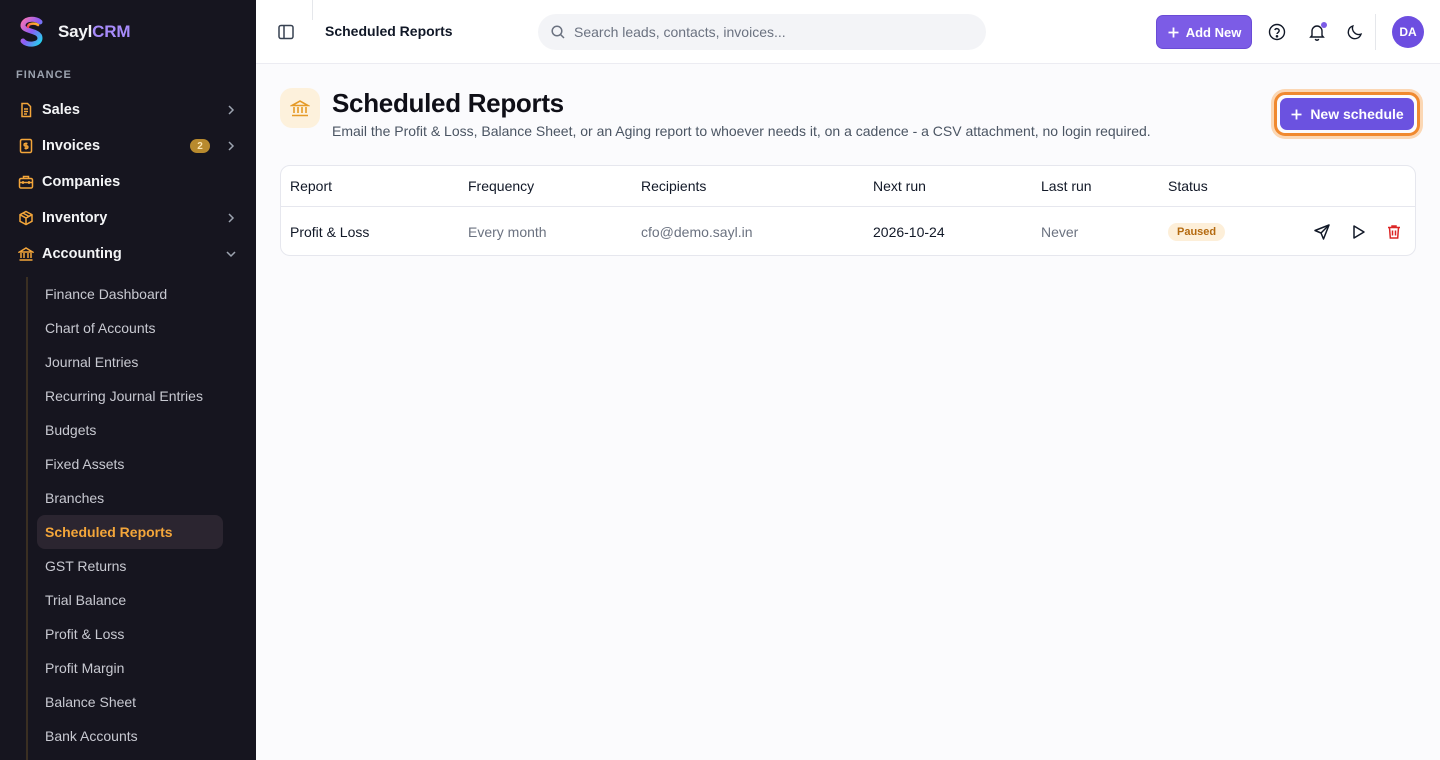  I want to click on column-header-next-run: Next run, so click(899, 186).